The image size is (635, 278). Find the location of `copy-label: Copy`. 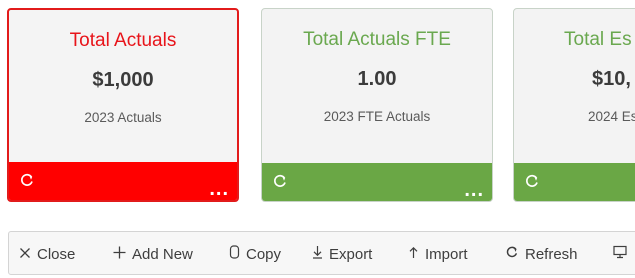

copy-label: Copy is located at coordinates (264, 254).